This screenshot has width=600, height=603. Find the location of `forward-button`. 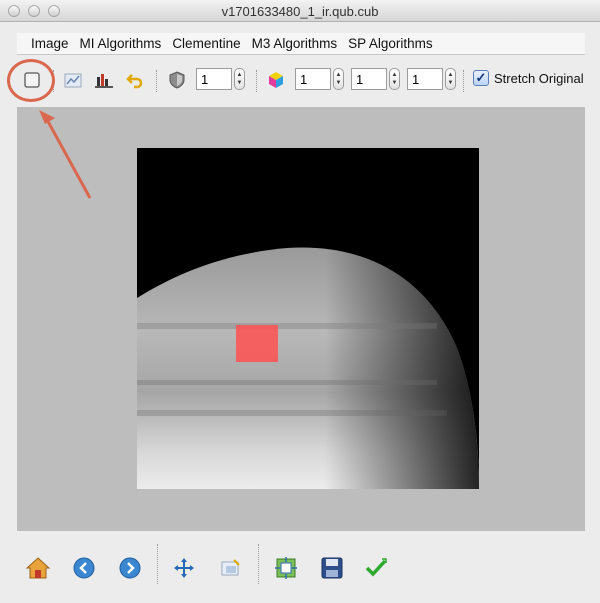

forward-button is located at coordinates (130, 568).